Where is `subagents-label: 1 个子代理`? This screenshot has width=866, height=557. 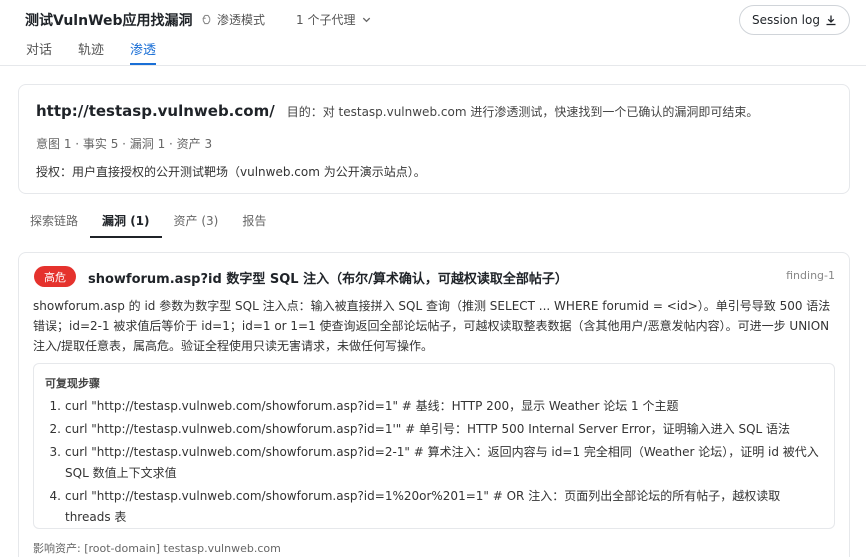 subagents-label: 1 个子代理 is located at coordinates (326, 20).